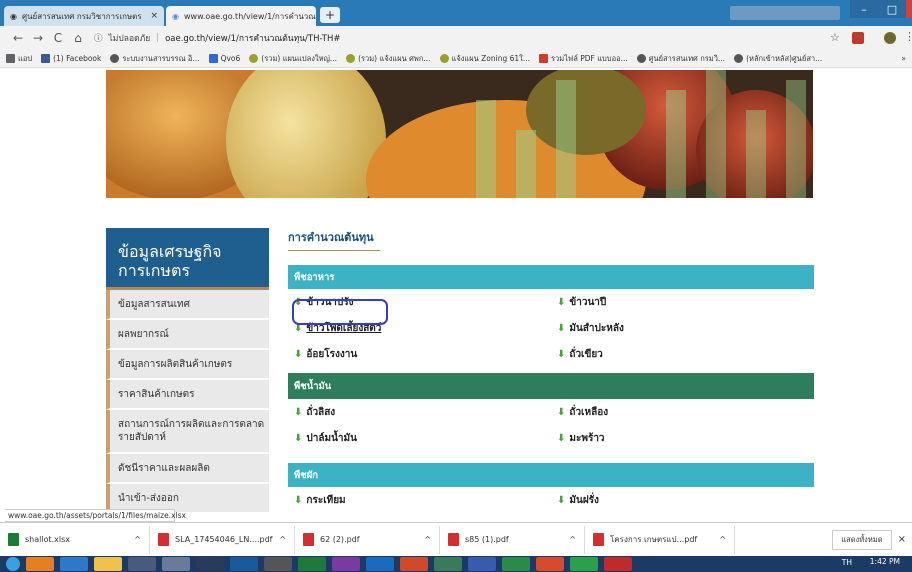 The image size is (912, 572). What do you see at coordinates (71, 58) in the screenshot?
I see `bookmark-item: (1) Facebook` at bounding box center [71, 58].